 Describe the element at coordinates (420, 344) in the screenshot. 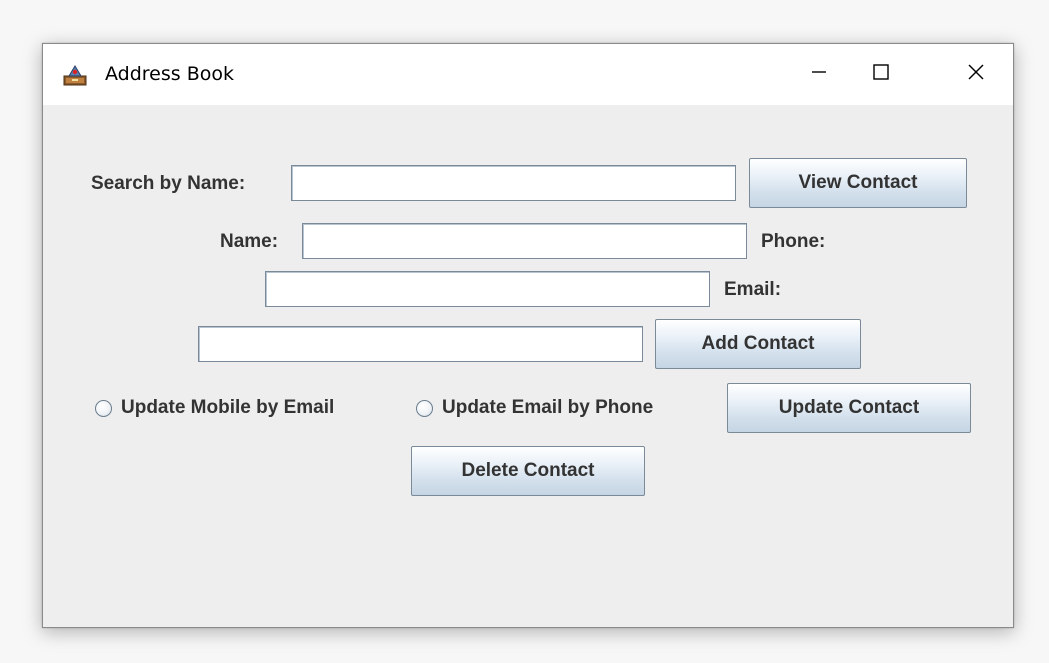

I see `email-input` at that location.